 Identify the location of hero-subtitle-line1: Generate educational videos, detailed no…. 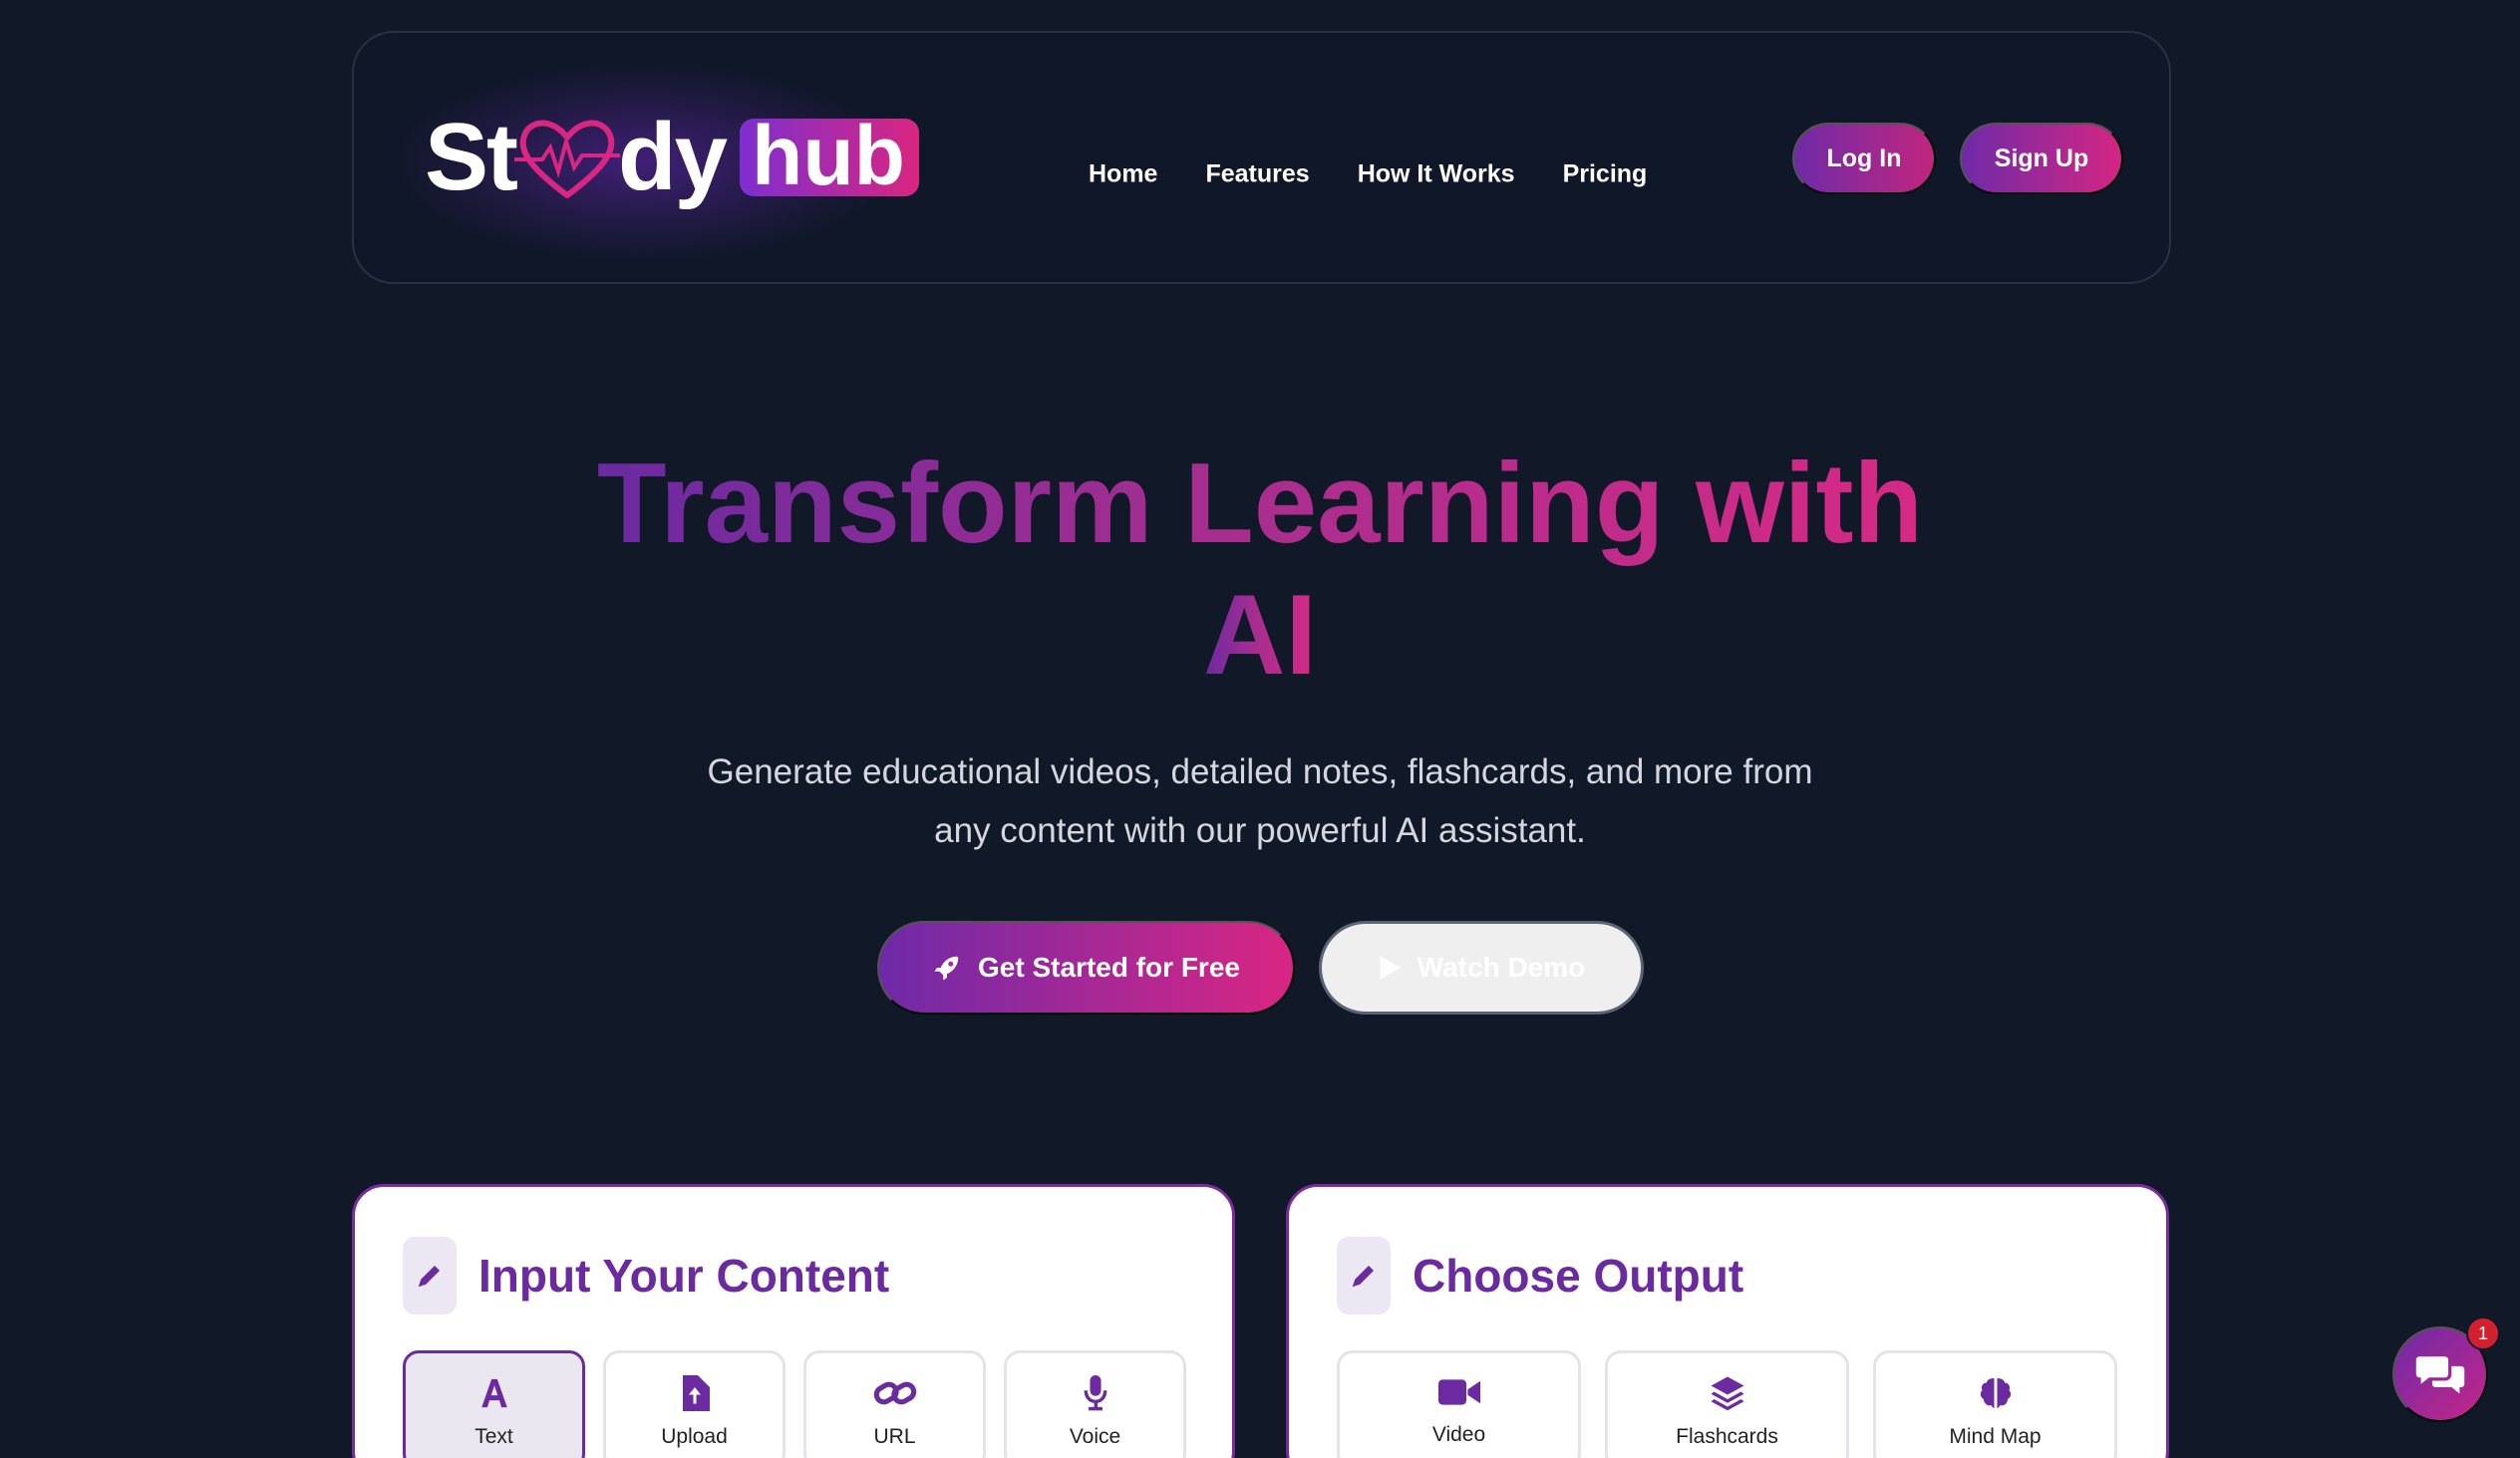
(1260, 771).